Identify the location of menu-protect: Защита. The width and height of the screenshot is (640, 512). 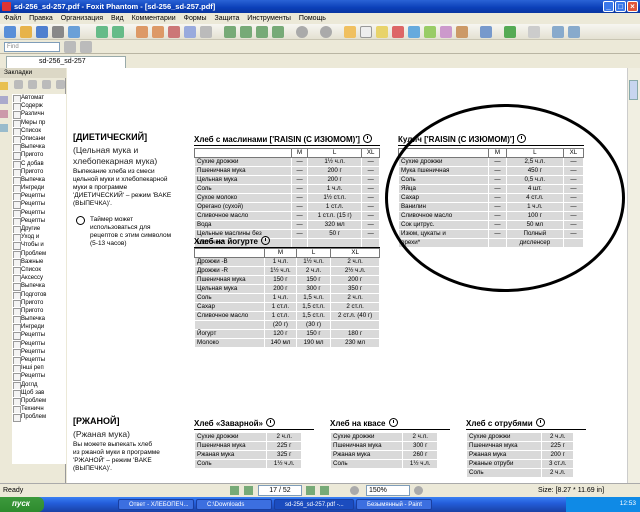
(227, 18).